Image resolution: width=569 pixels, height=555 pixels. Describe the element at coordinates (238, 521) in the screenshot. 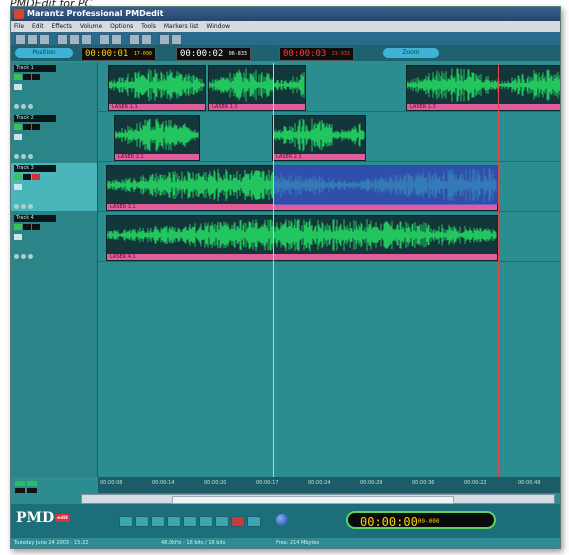

I see `record-icon` at that location.